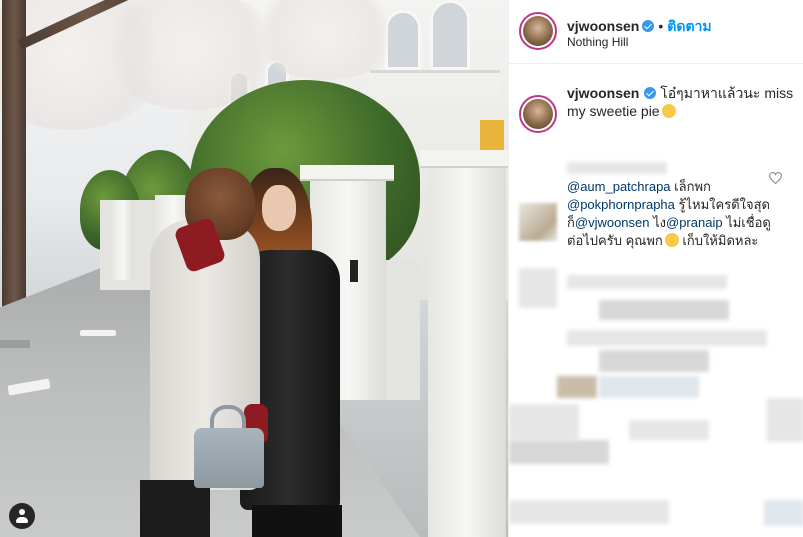 The height and width of the screenshot is (537, 803). I want to click on blurred-commenter-name, so click(617, 168).